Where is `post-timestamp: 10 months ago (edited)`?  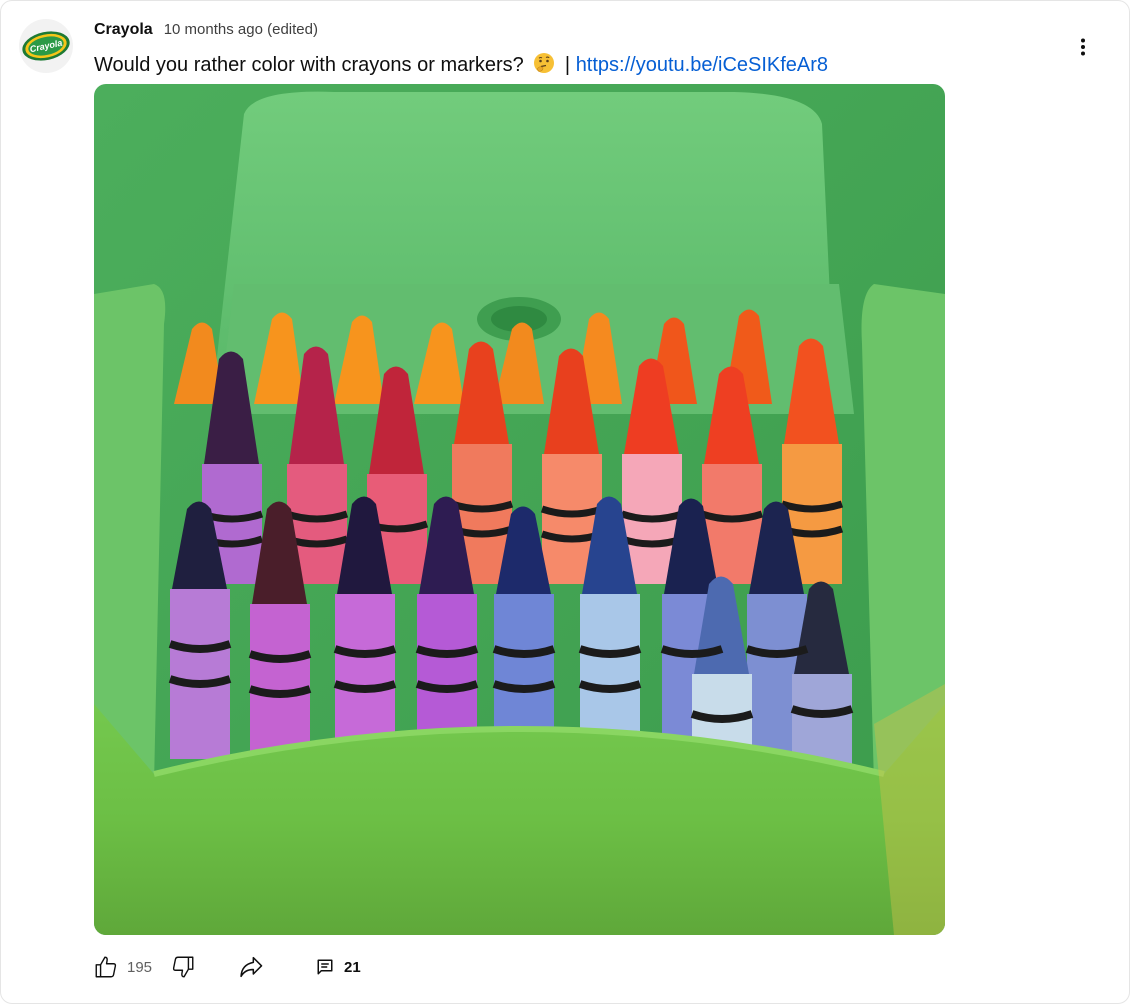 post-timestamp: 10 months ago (edited) is located at coordinates (241, 29).